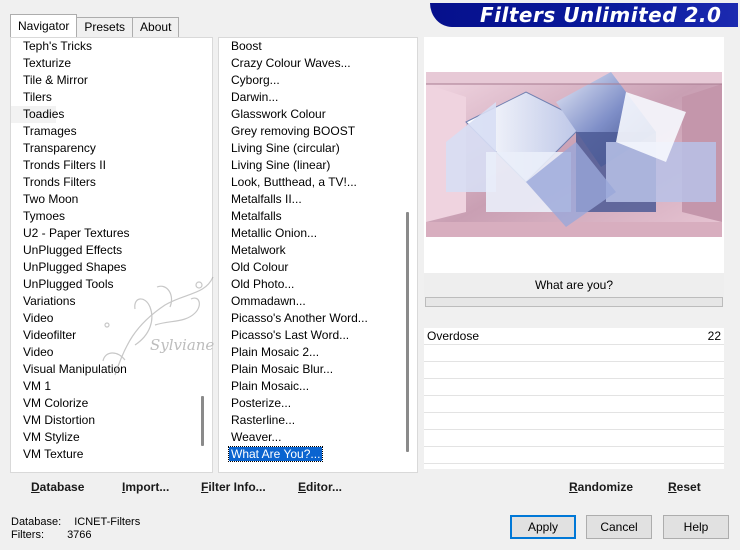 The image size is (740, 550). What do you see at coordinates (102, 97) in the screenshot?
I see `category-item: Tilers` at bounding box center [102, 97].